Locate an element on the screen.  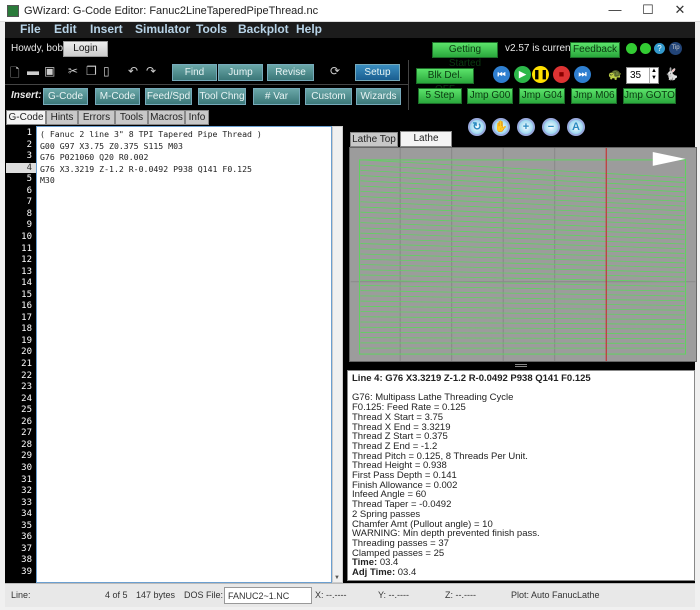
spinner-arrows: ▲ ▼ is located at coordinates (653, 75).